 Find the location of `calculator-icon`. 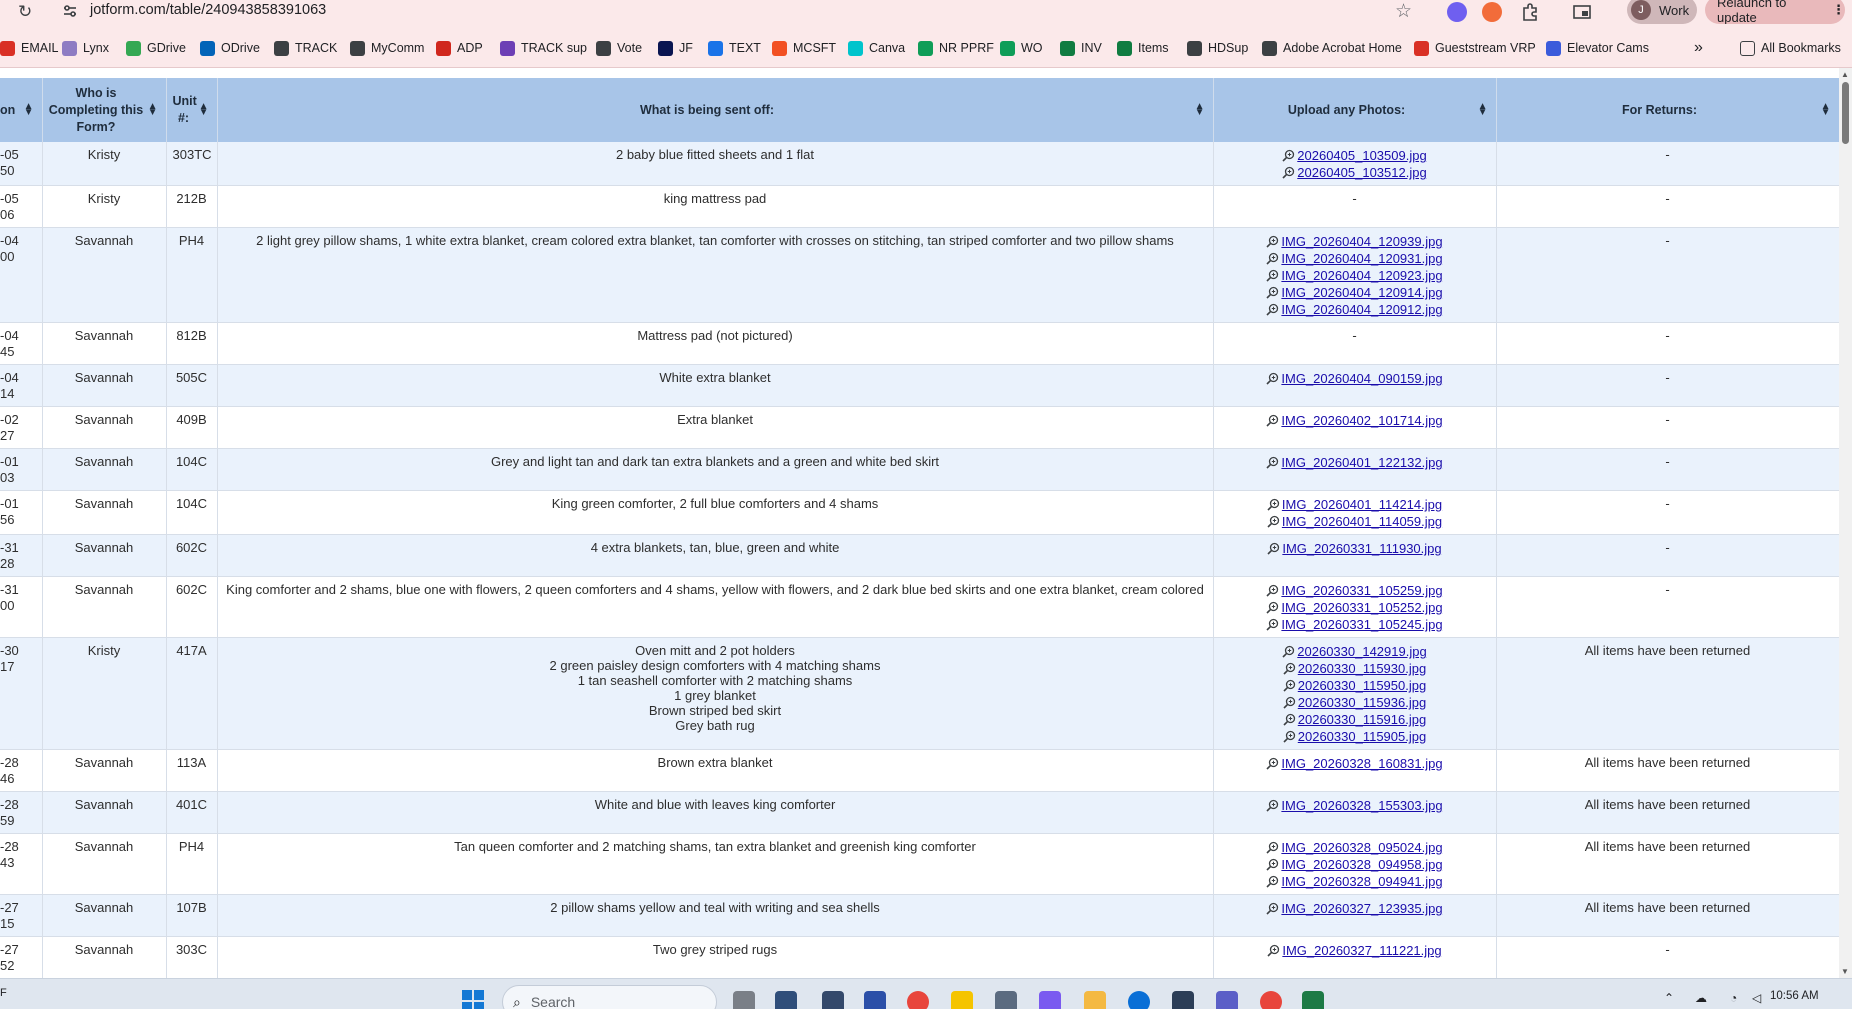

calculator-icon is located at coordinates (1006, 1000).